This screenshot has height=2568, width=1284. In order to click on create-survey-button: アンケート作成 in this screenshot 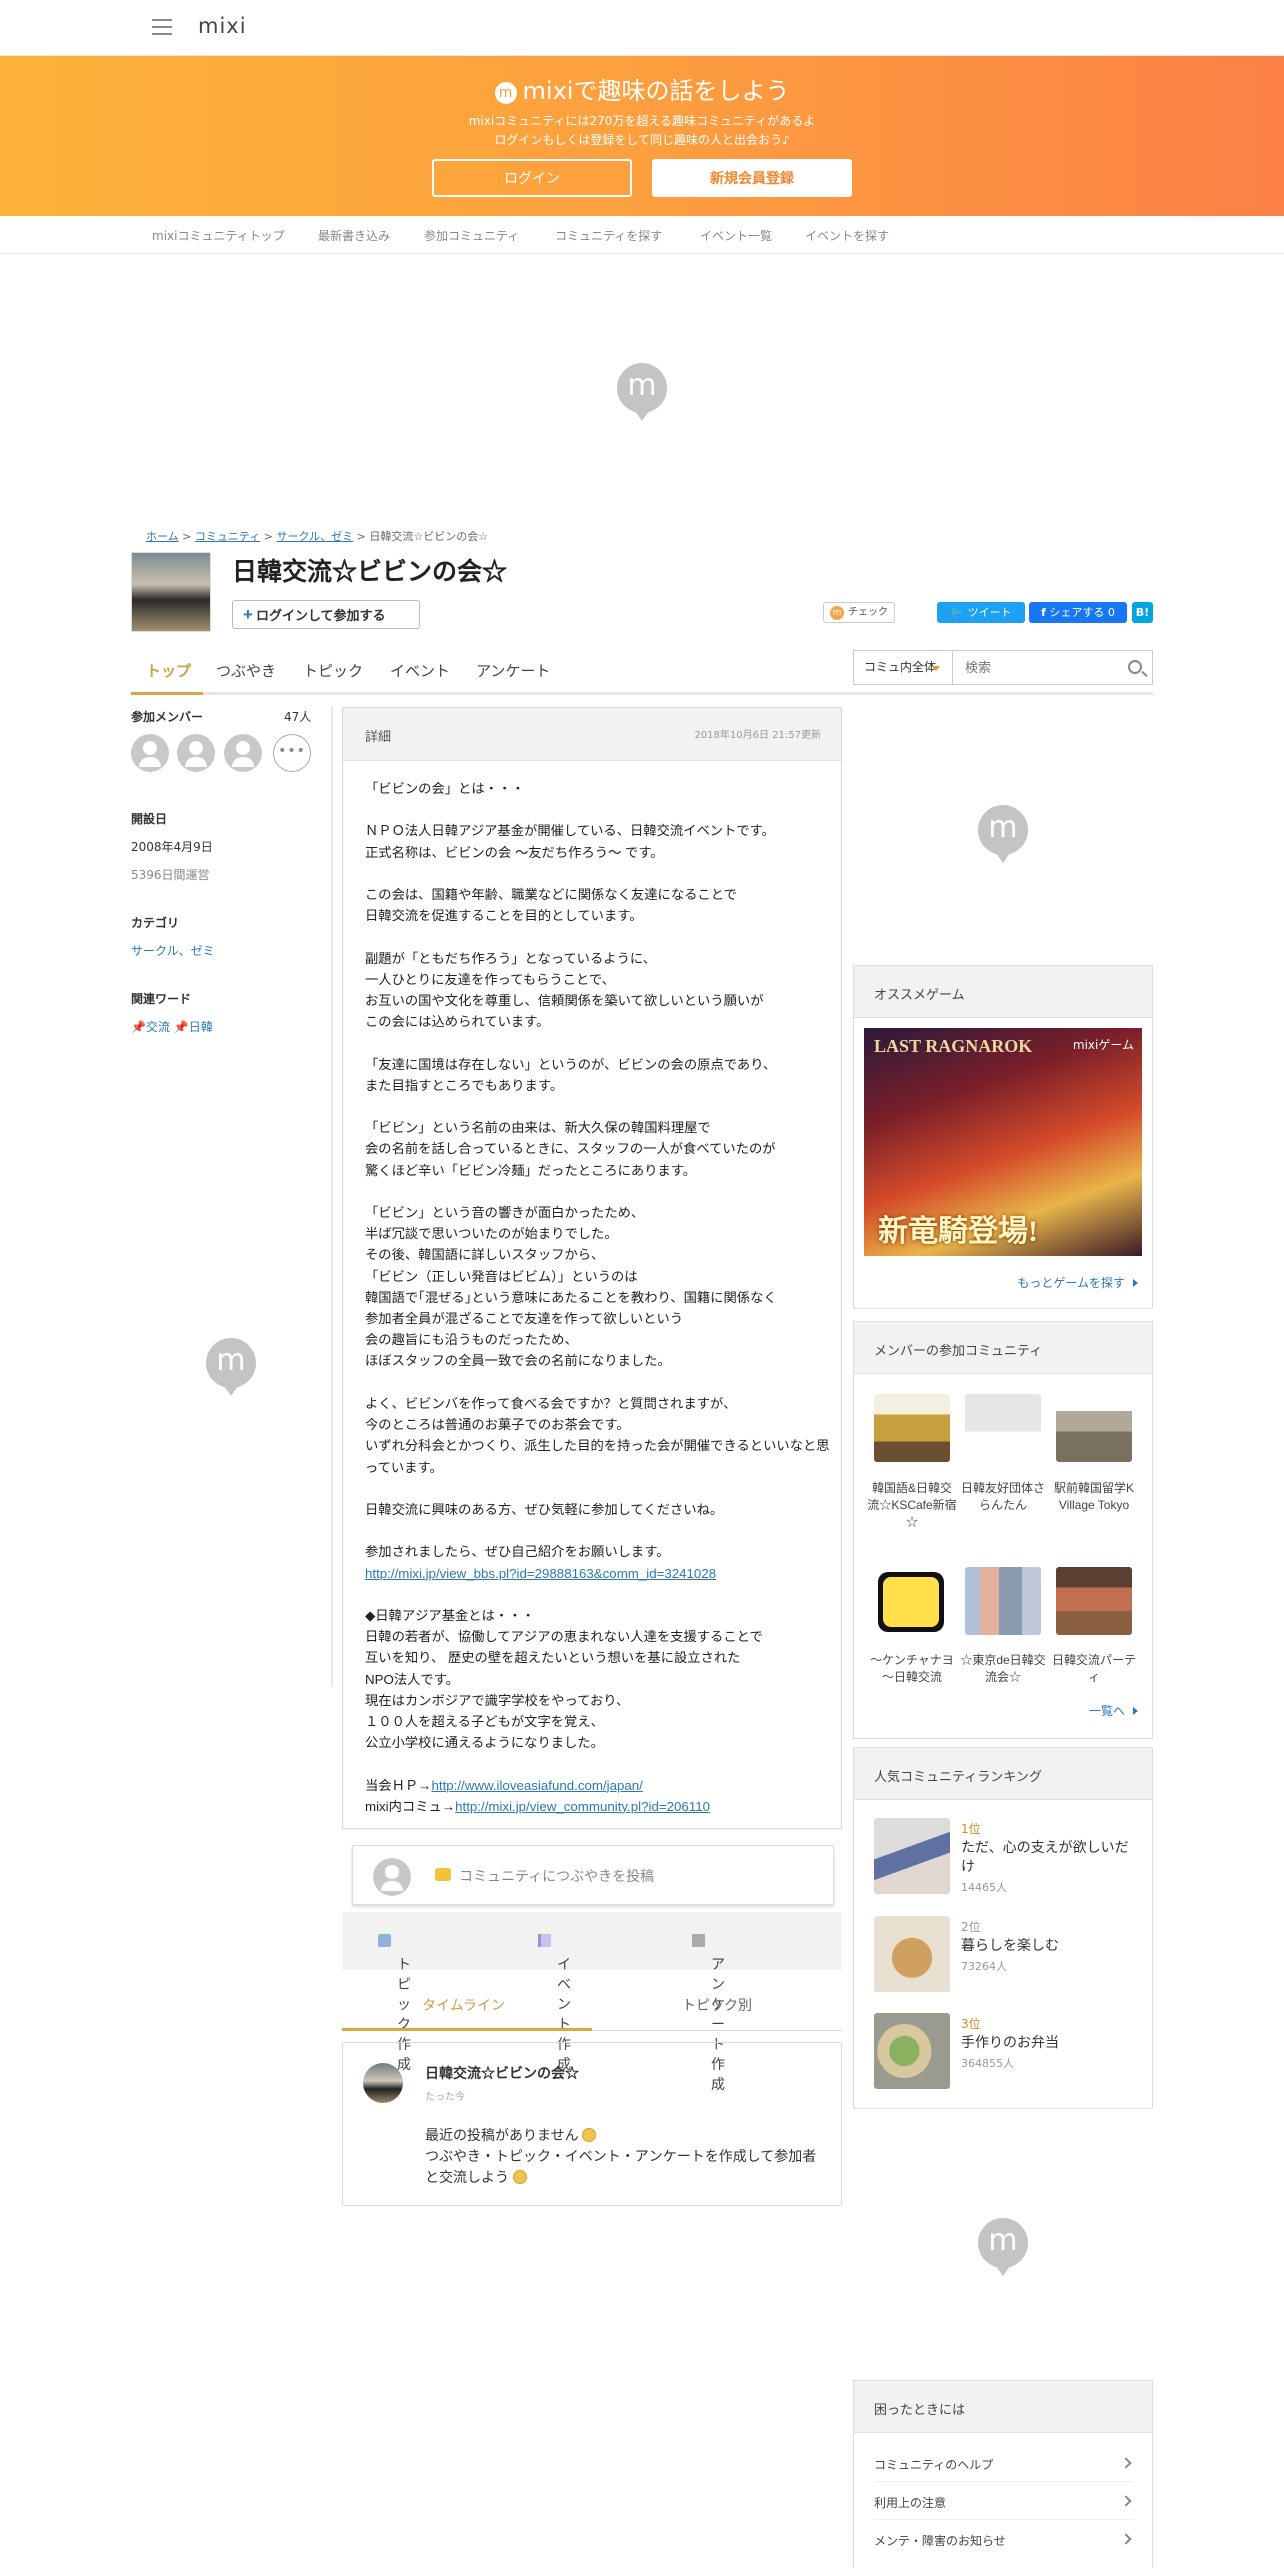, I will do `click(708, 2012)`.